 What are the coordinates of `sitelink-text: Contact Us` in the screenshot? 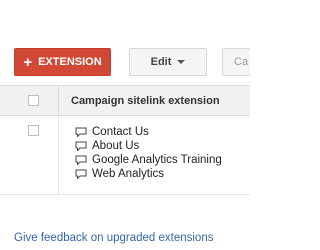 It's located at (120, 132).